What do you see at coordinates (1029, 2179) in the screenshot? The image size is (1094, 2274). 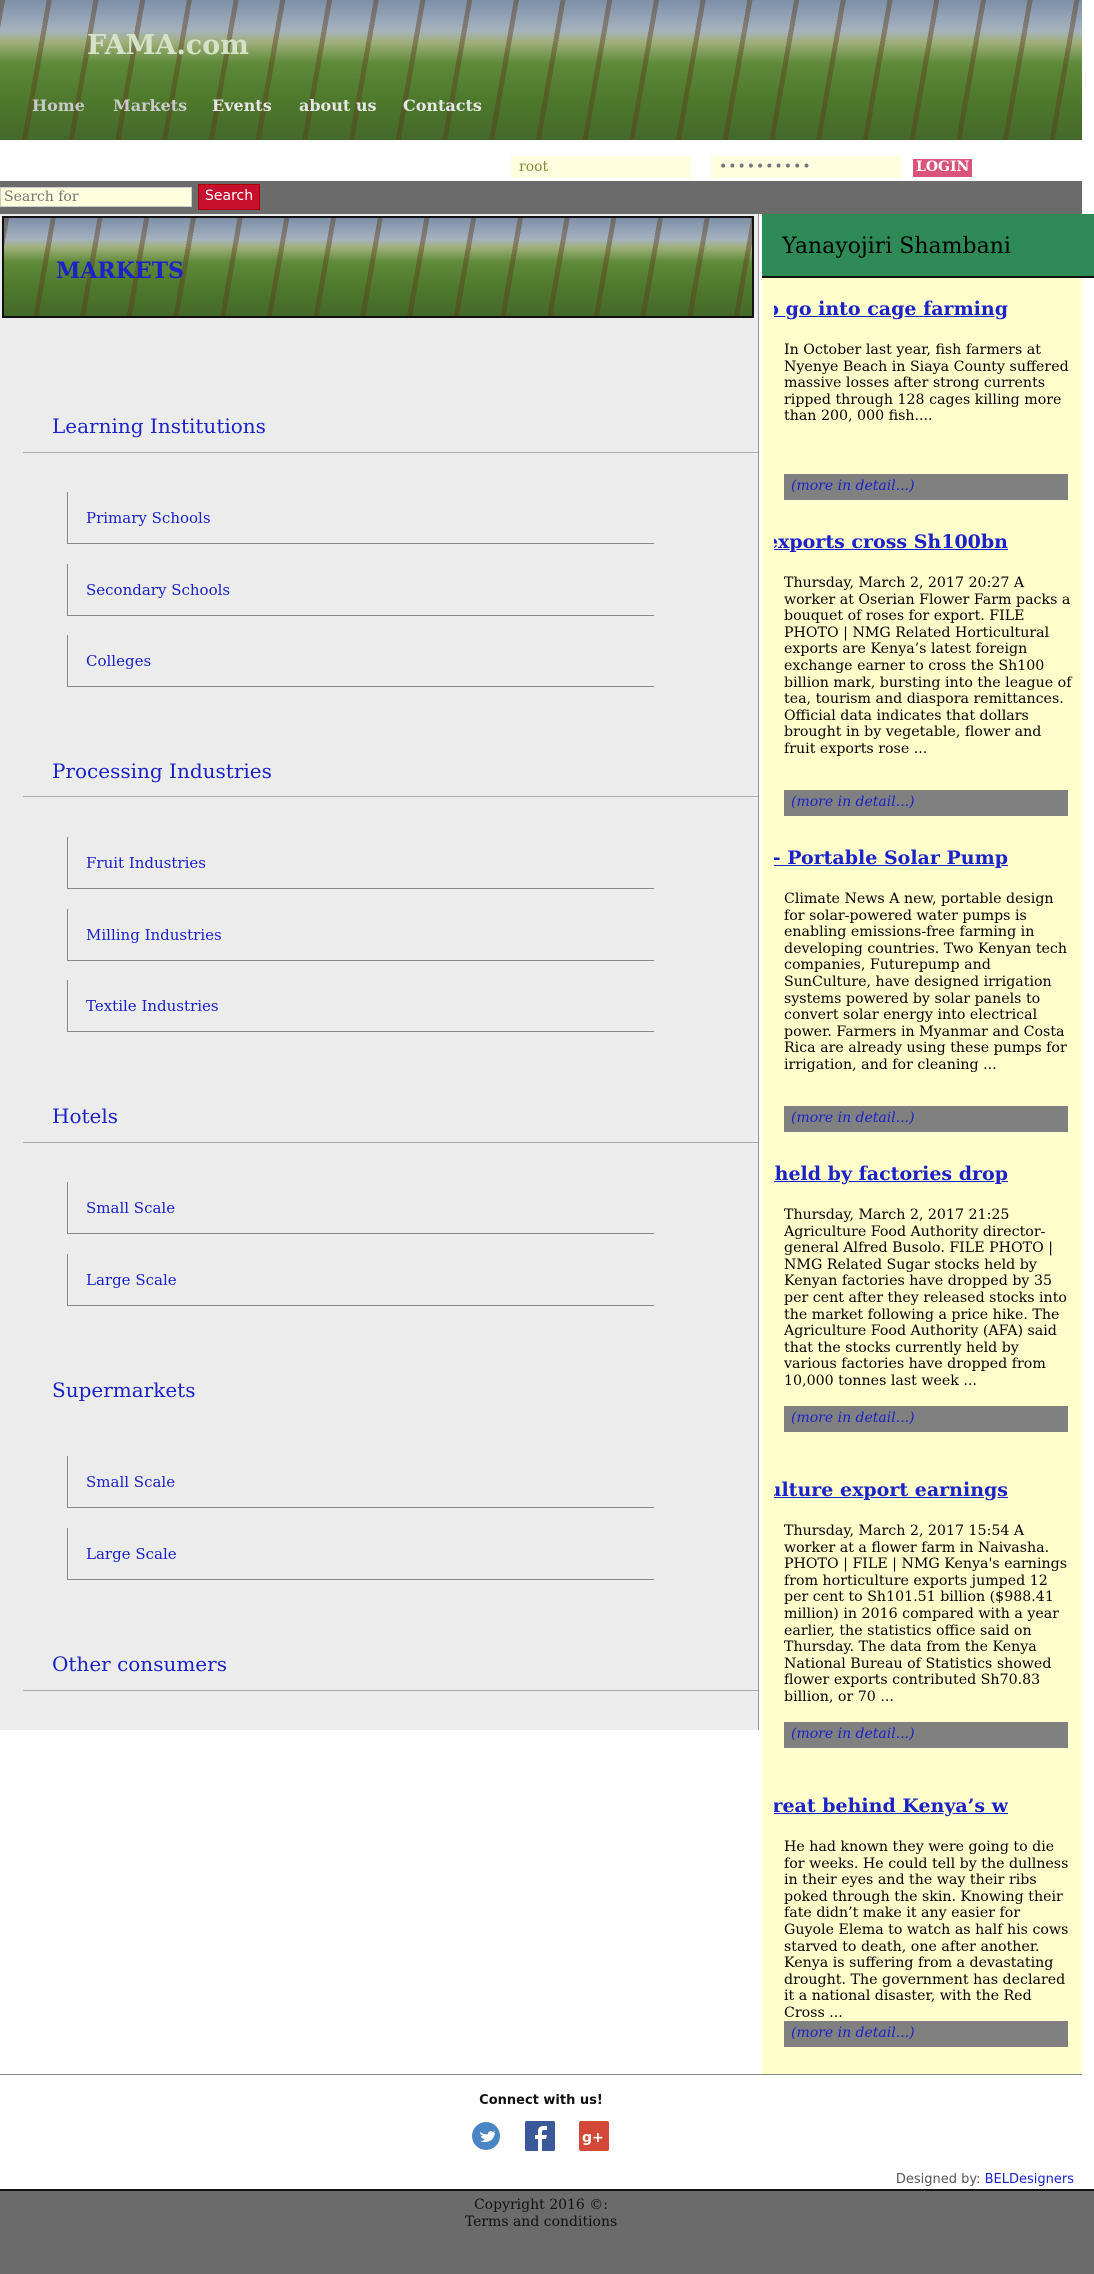 I see `designer-link: BELDesigners` at bounding box center [1029, 2179].